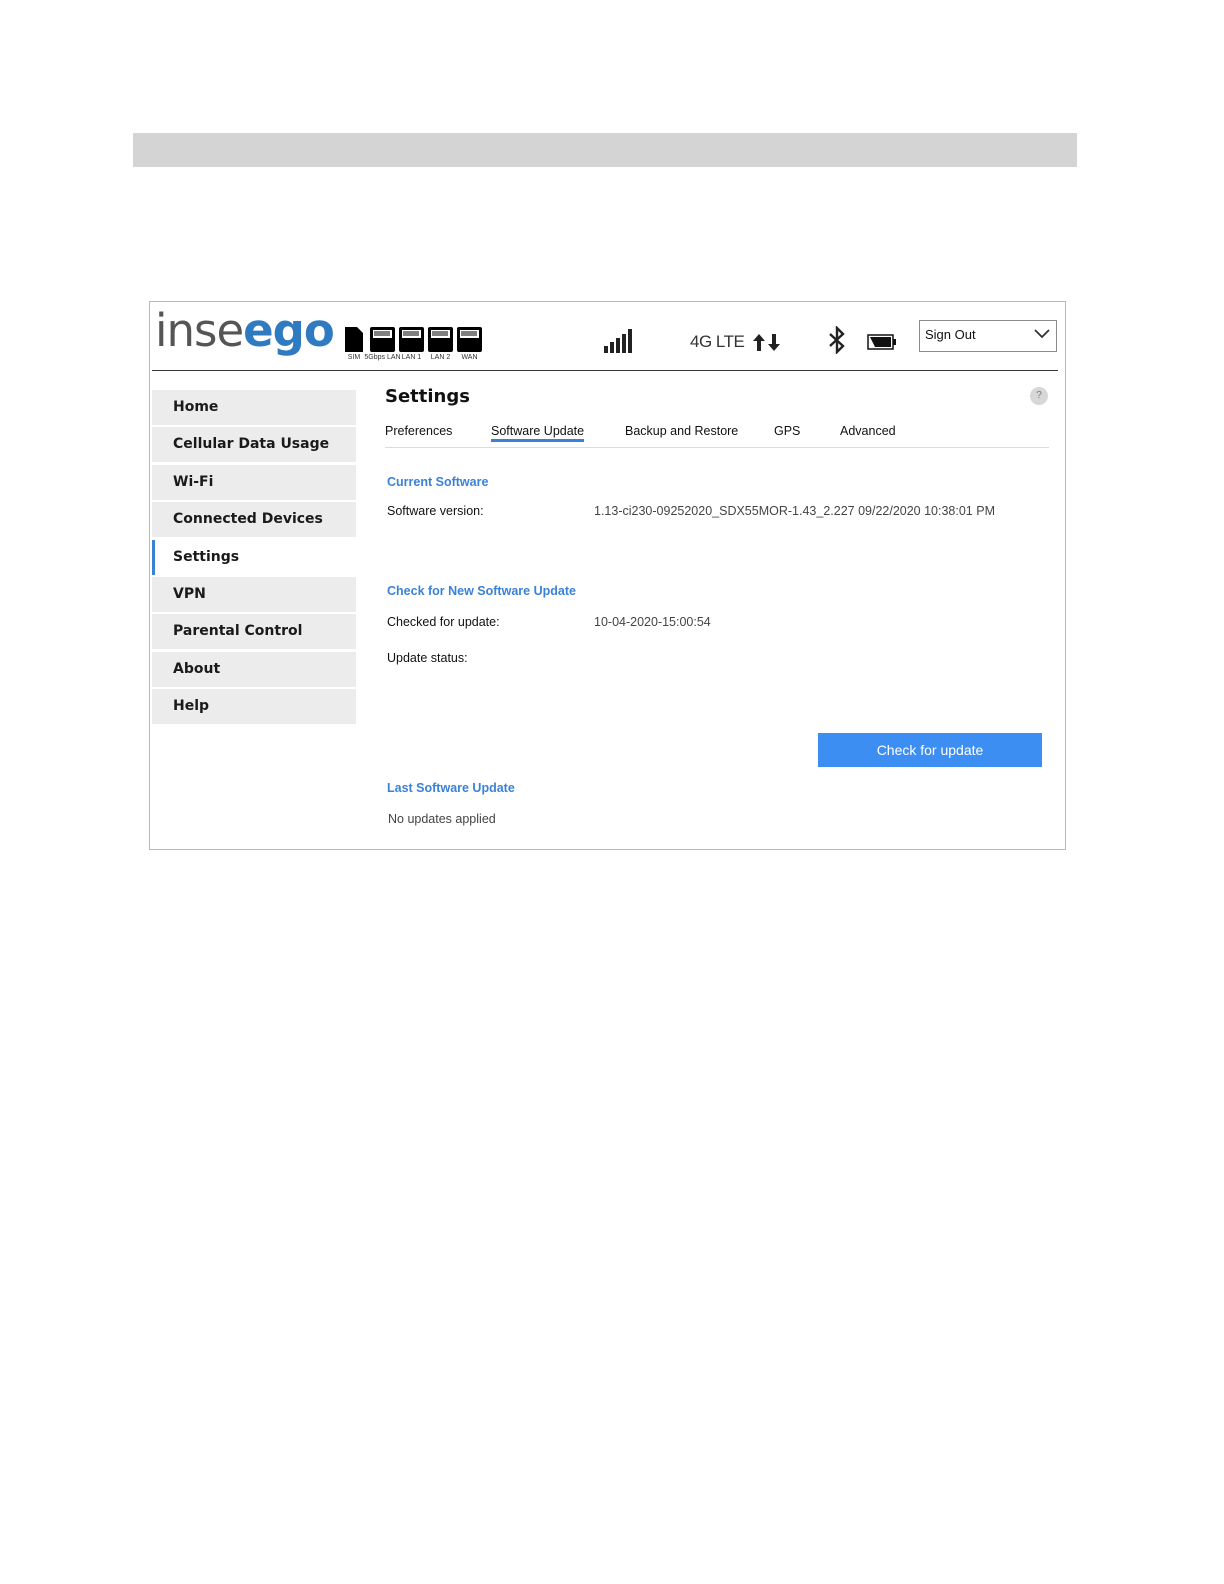  Describe the element at coordinates (254, 594) in the screenshot. I see `sidebar-item-vpn: VPN` at that location.